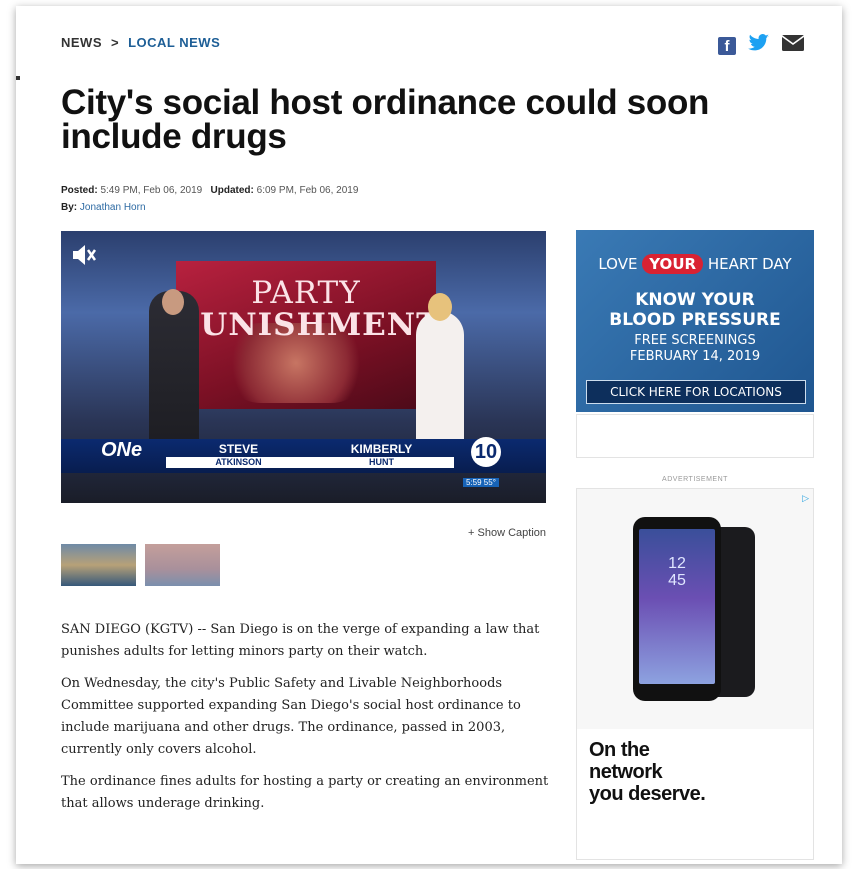 This screenshot has width=858, height=869. I want to click on heart-icon: YOUR, so click(673, 264).